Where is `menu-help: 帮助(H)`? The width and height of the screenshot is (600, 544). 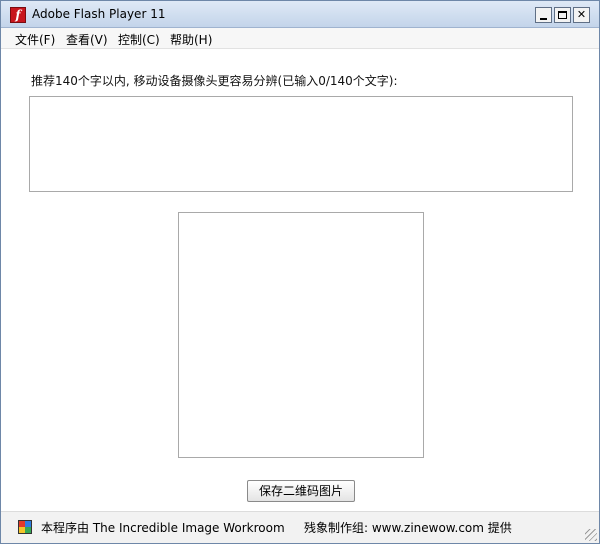
menu-help: 帮助(H) is located at coordinates (191, 39).